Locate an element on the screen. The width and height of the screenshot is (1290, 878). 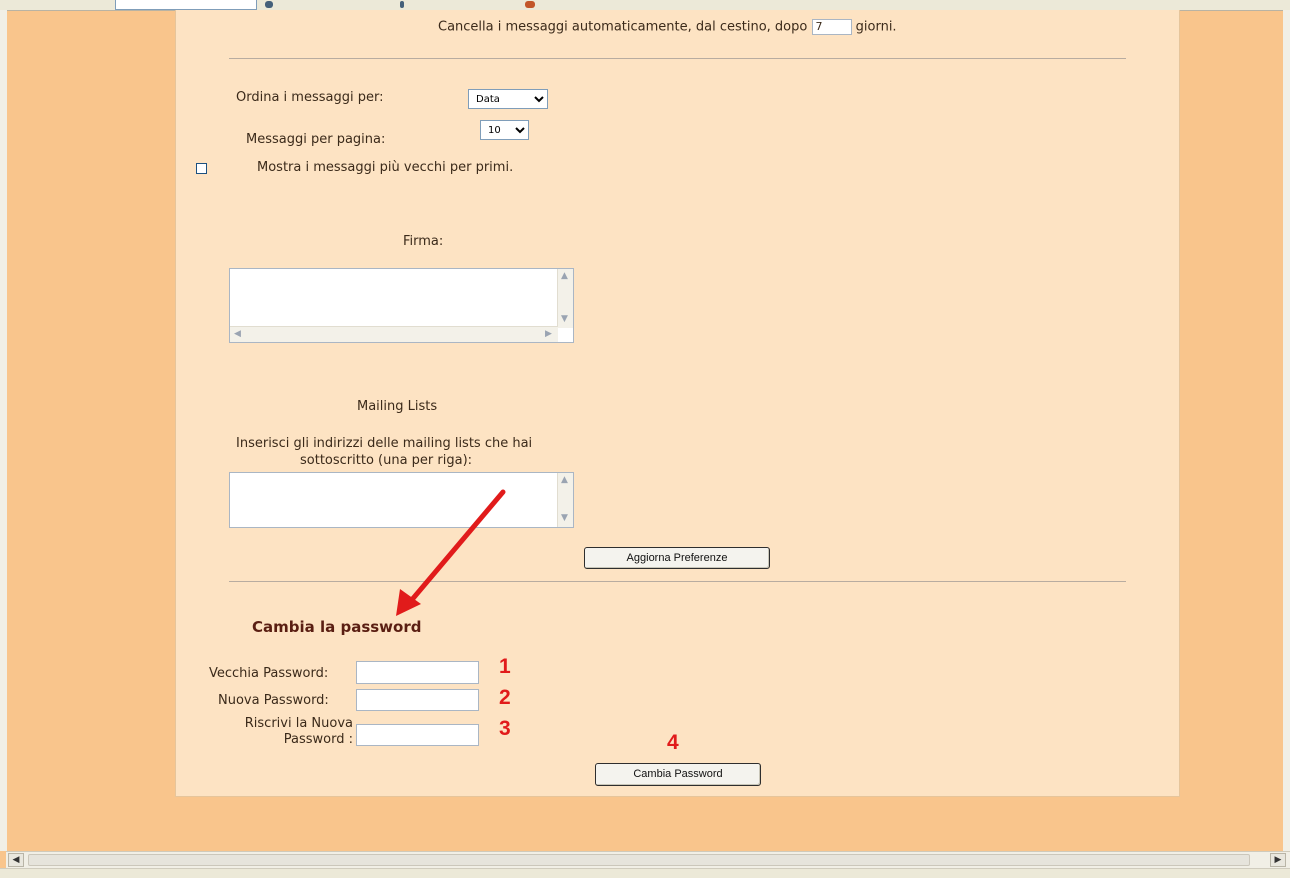
autodelete-days-input: 7 is located at coordinates (831, 27).